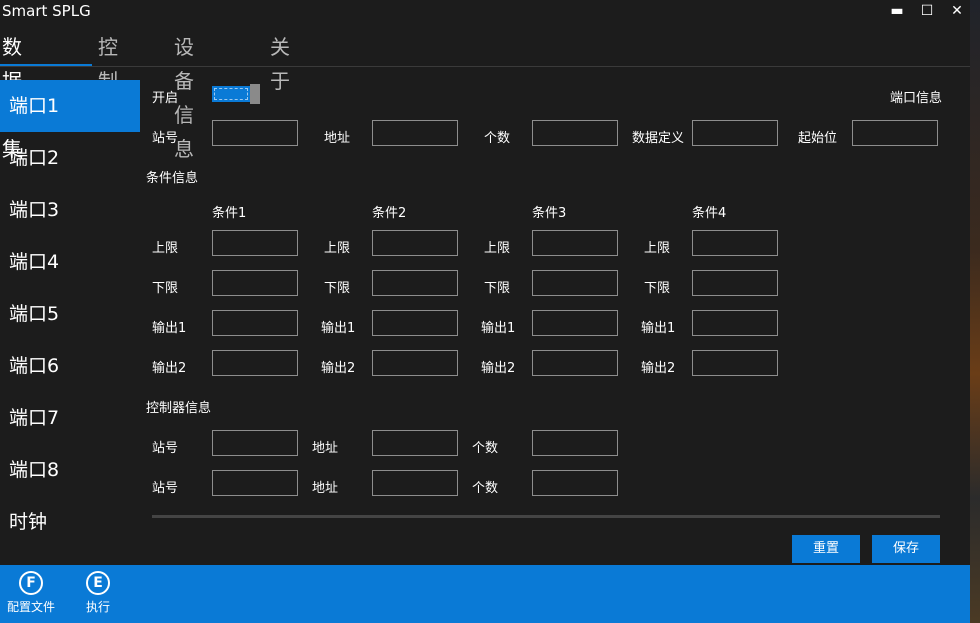 The width and height of the screenshot is (980, 623). I want to click on data-definition-input, so click(735, 133).